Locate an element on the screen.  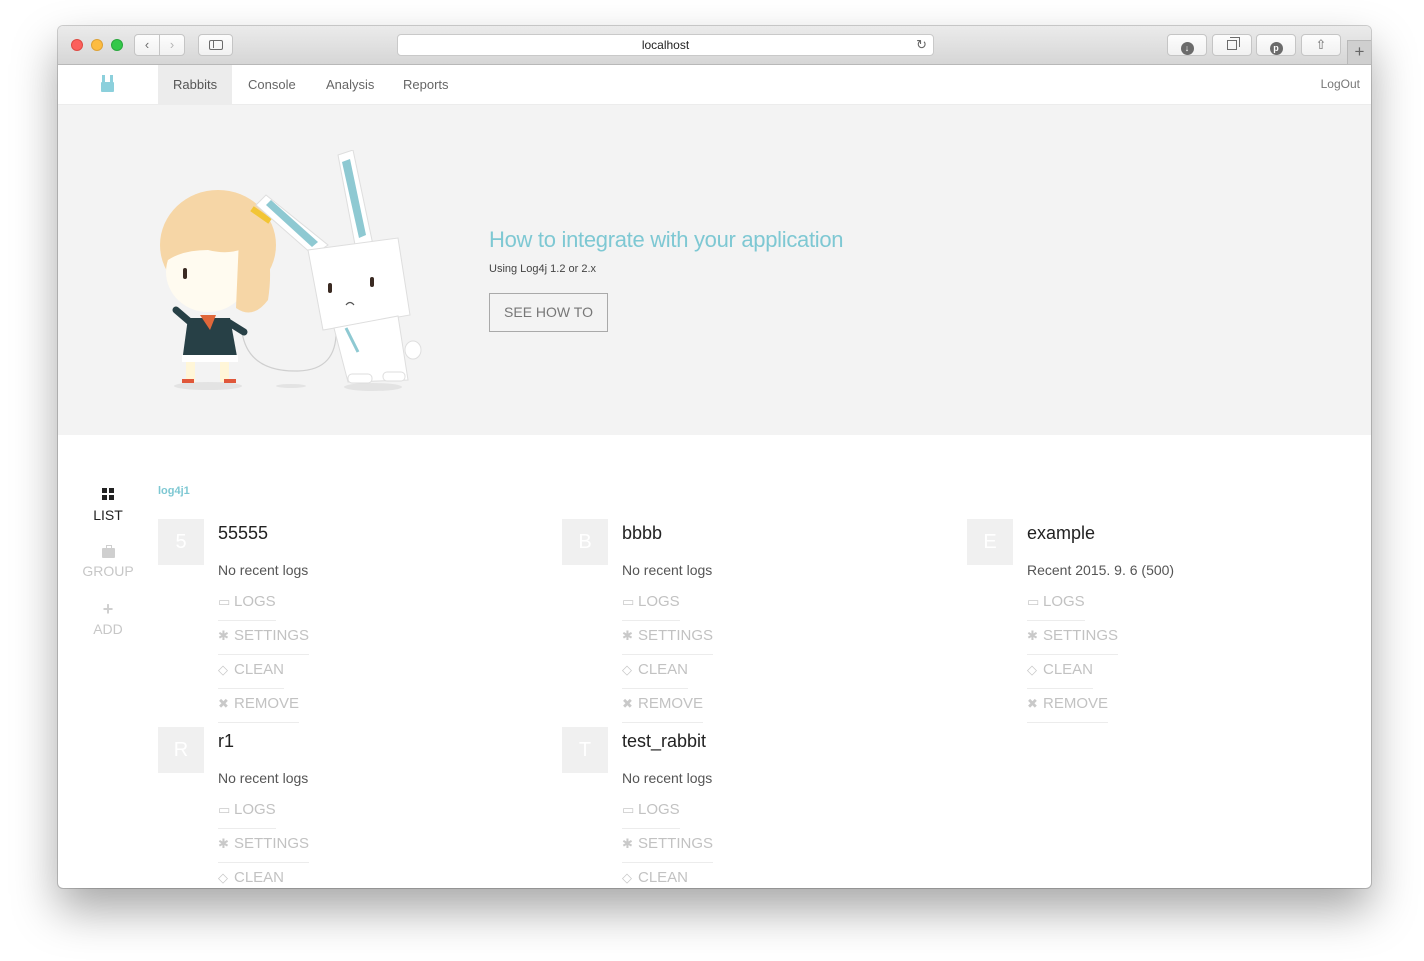
sidebar-toggle-button is located at coordinates (215, 45).